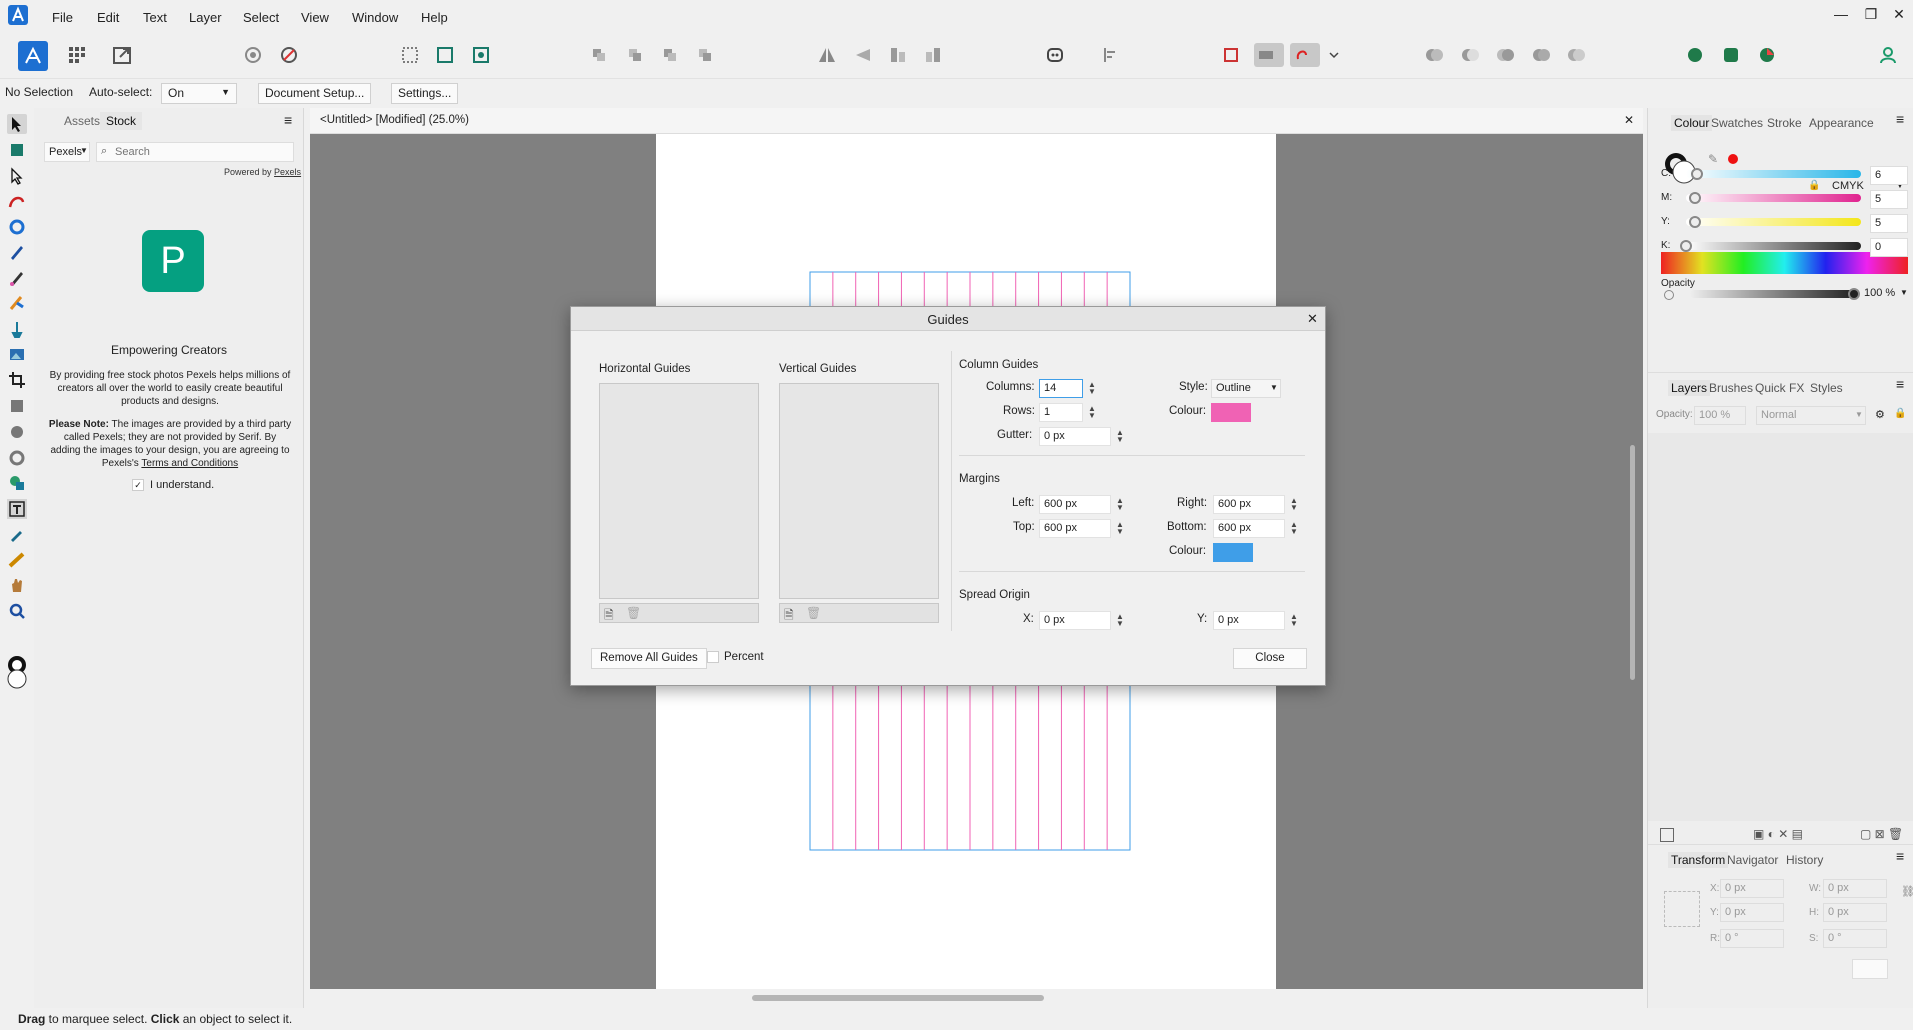 This screenshot has width=1913, height=1030. I want to click on link-ratio-icon: ⛓, so click(1907, 891).